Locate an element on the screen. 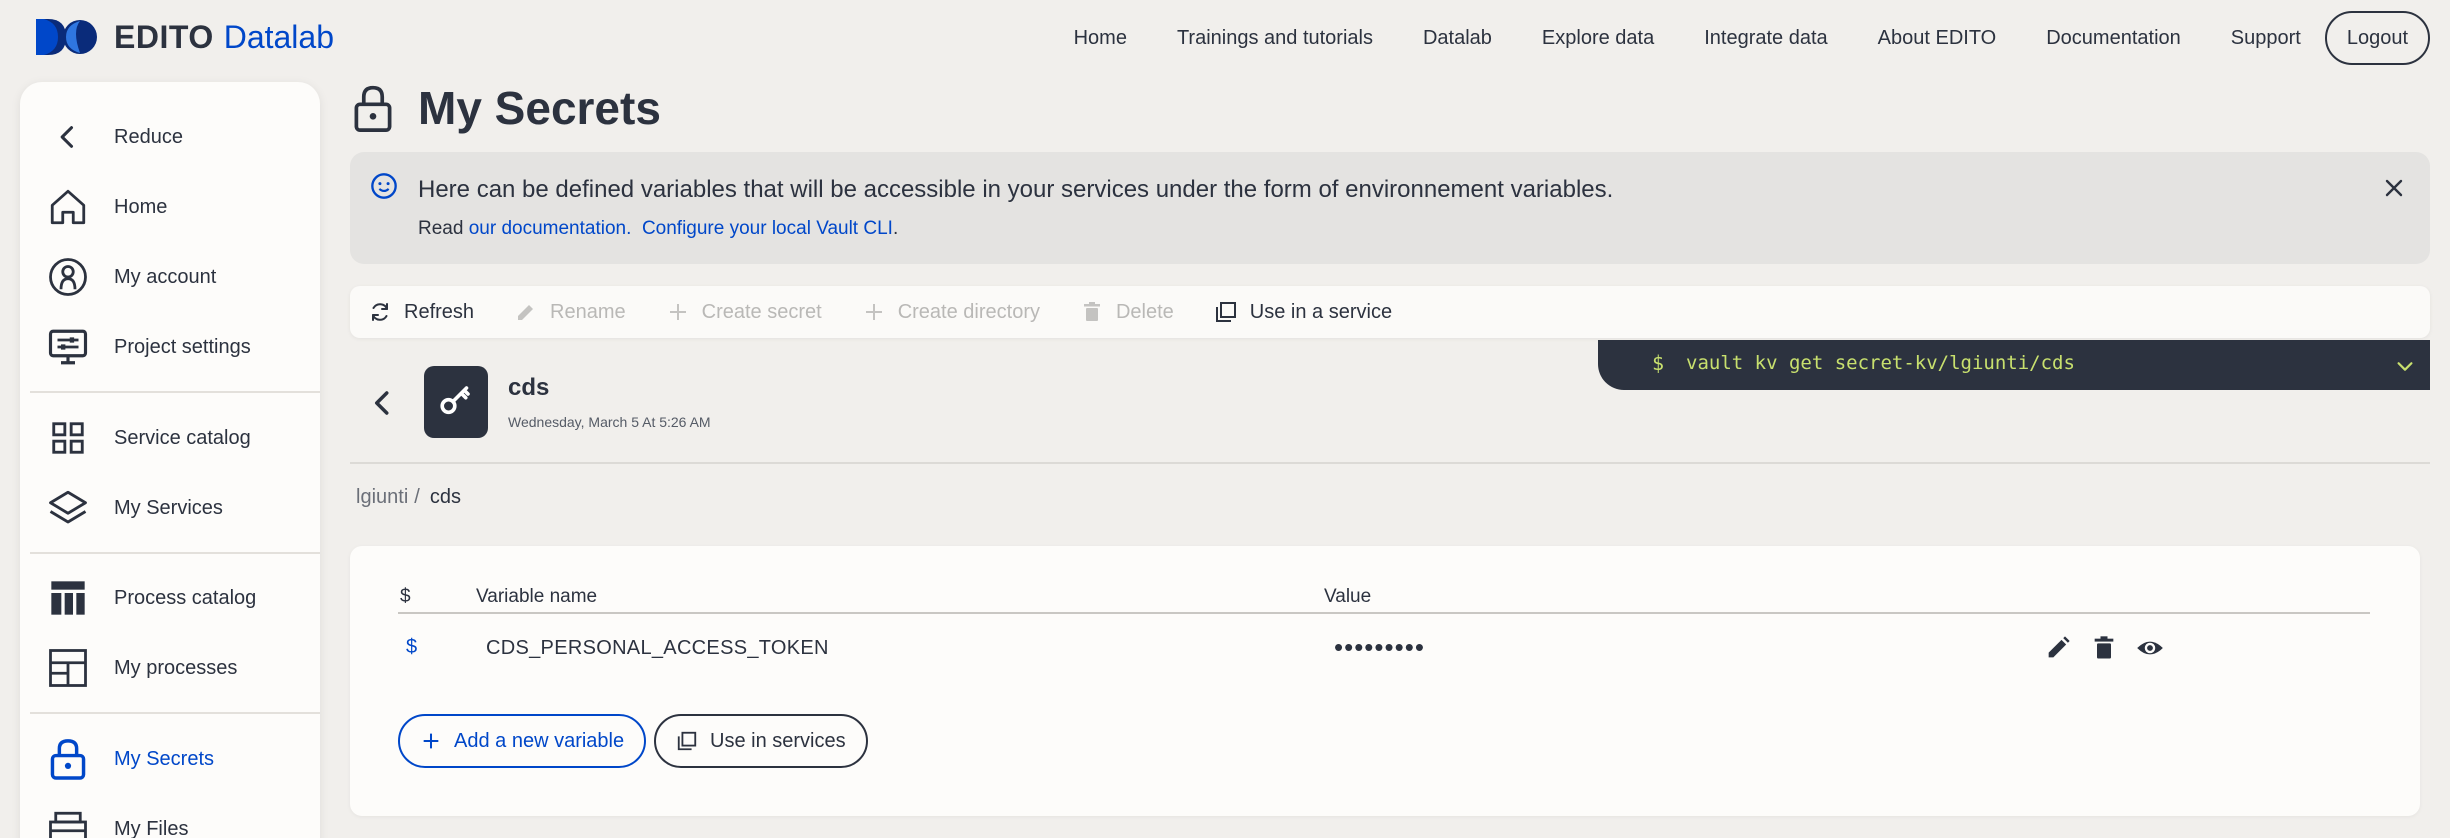 Image resolution: width=2450 pixels, height=838 pixels. brand: EDITO Datalab is located at coordinates (185, 37).